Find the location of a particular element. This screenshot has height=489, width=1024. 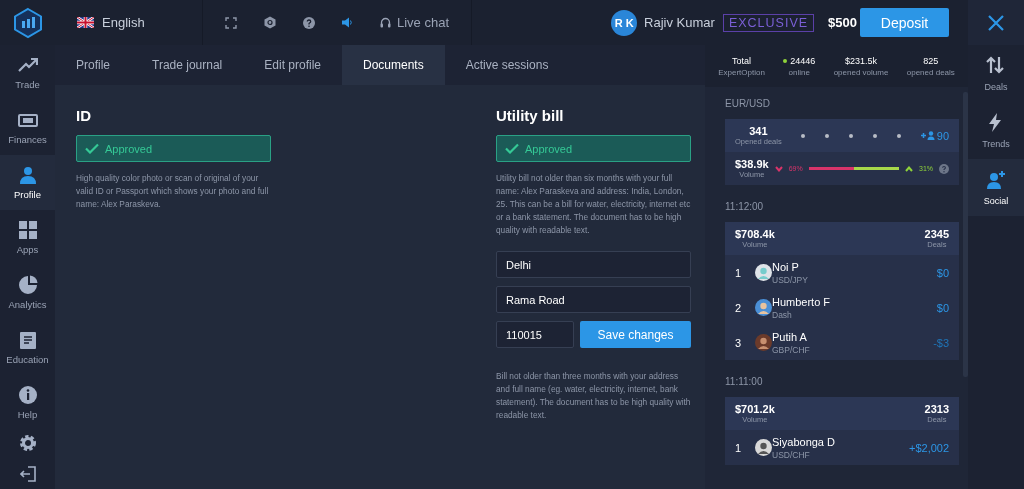

tab: Edit profile is located at coordinates (292, 65).